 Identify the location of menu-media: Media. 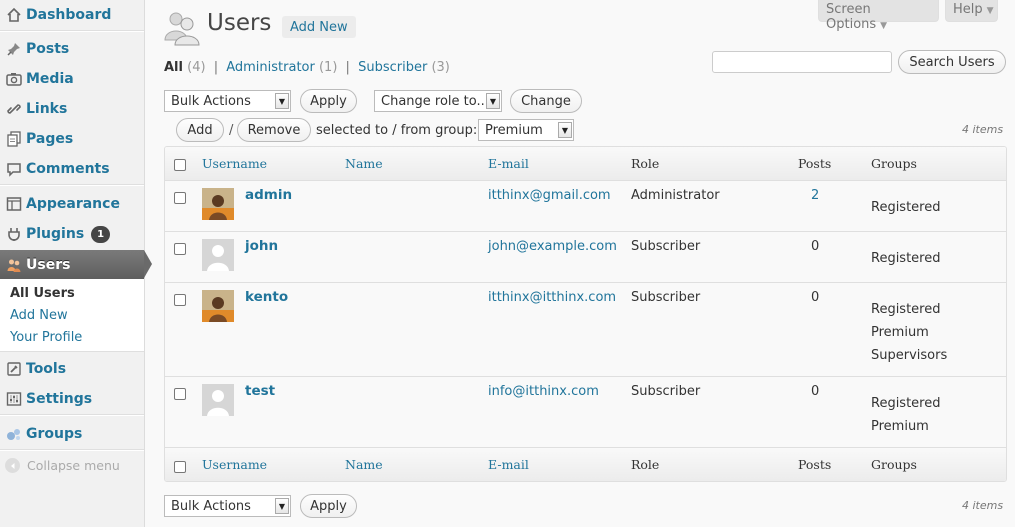
(72, 79).